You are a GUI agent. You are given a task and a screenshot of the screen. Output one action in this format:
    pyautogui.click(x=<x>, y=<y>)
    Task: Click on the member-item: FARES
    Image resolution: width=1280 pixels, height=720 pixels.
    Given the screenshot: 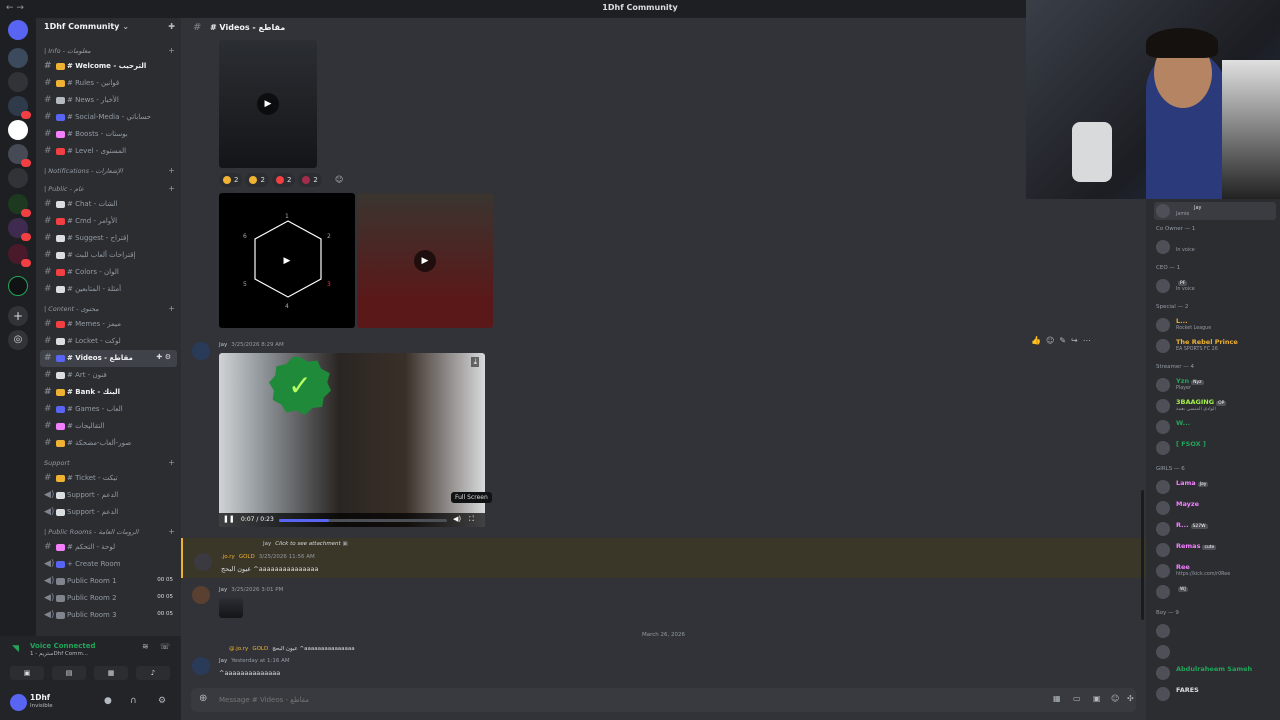 What is the action you would take?
    pyautogui.click(x=1215, y=694)
    